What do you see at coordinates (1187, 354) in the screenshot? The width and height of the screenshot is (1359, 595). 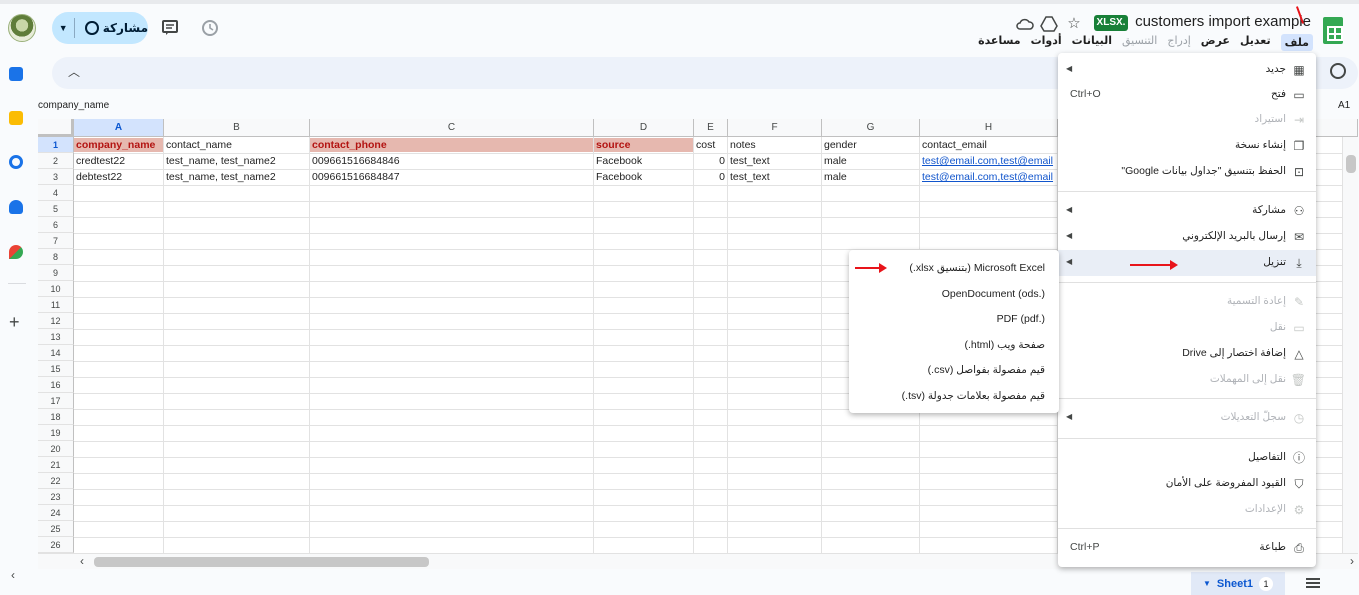 I see `file-menu-item: △ إضافة اختصار إلى Drive` at bounding box center [1187, 354].